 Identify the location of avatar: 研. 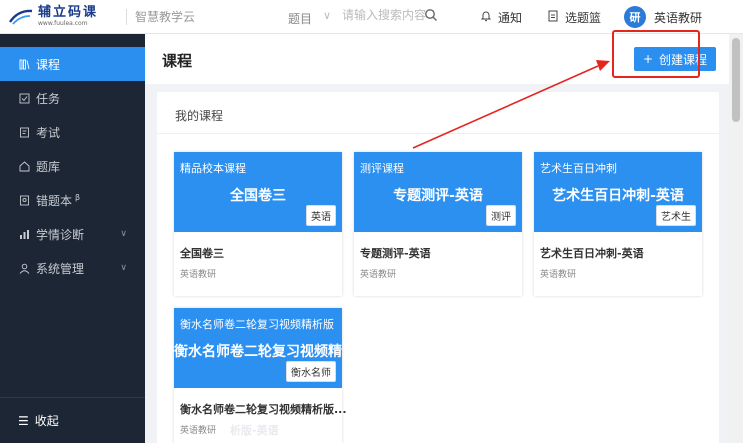
(635, 17).